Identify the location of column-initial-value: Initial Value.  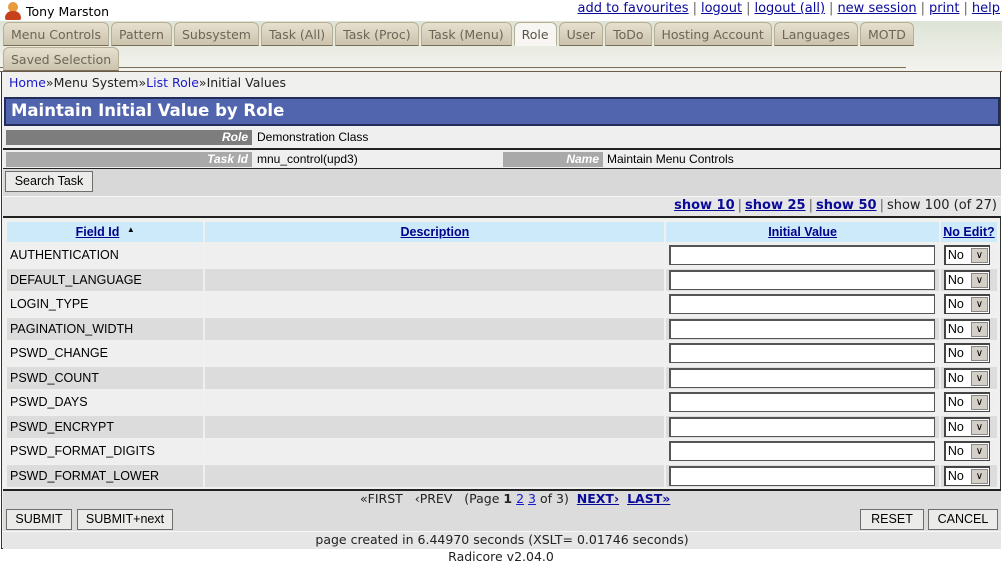
(802, 232).